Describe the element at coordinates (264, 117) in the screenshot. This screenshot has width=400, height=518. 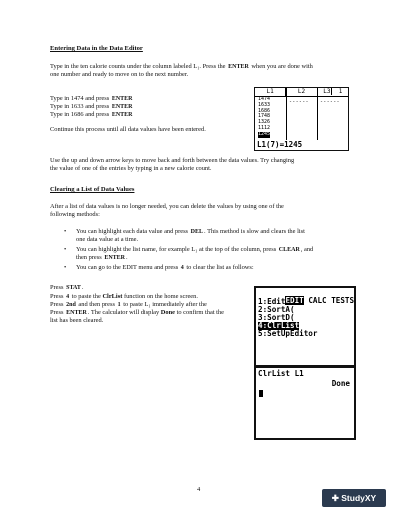
I see `l1-column-values: 1474 1633 1686 1748 1326 1112 1245` at that location.